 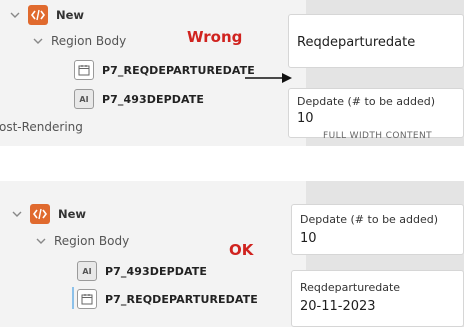 What do you see at coordinates (338, 306) in the screenshot?
I see `field-value: 20-11-2023` at bounding box center [338, 306].